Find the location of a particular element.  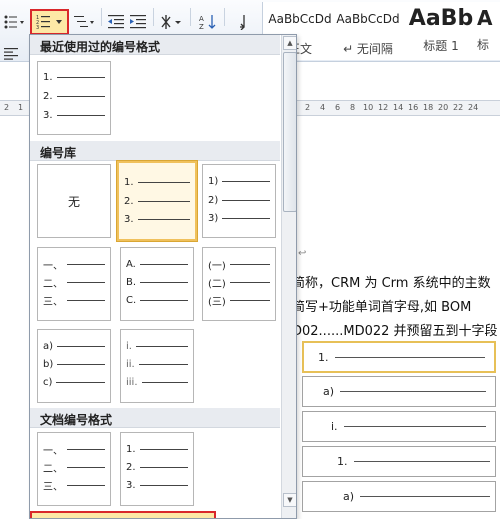

dropdown-scrollbar: ▲ ▼ is located at coordinates (288, 276).